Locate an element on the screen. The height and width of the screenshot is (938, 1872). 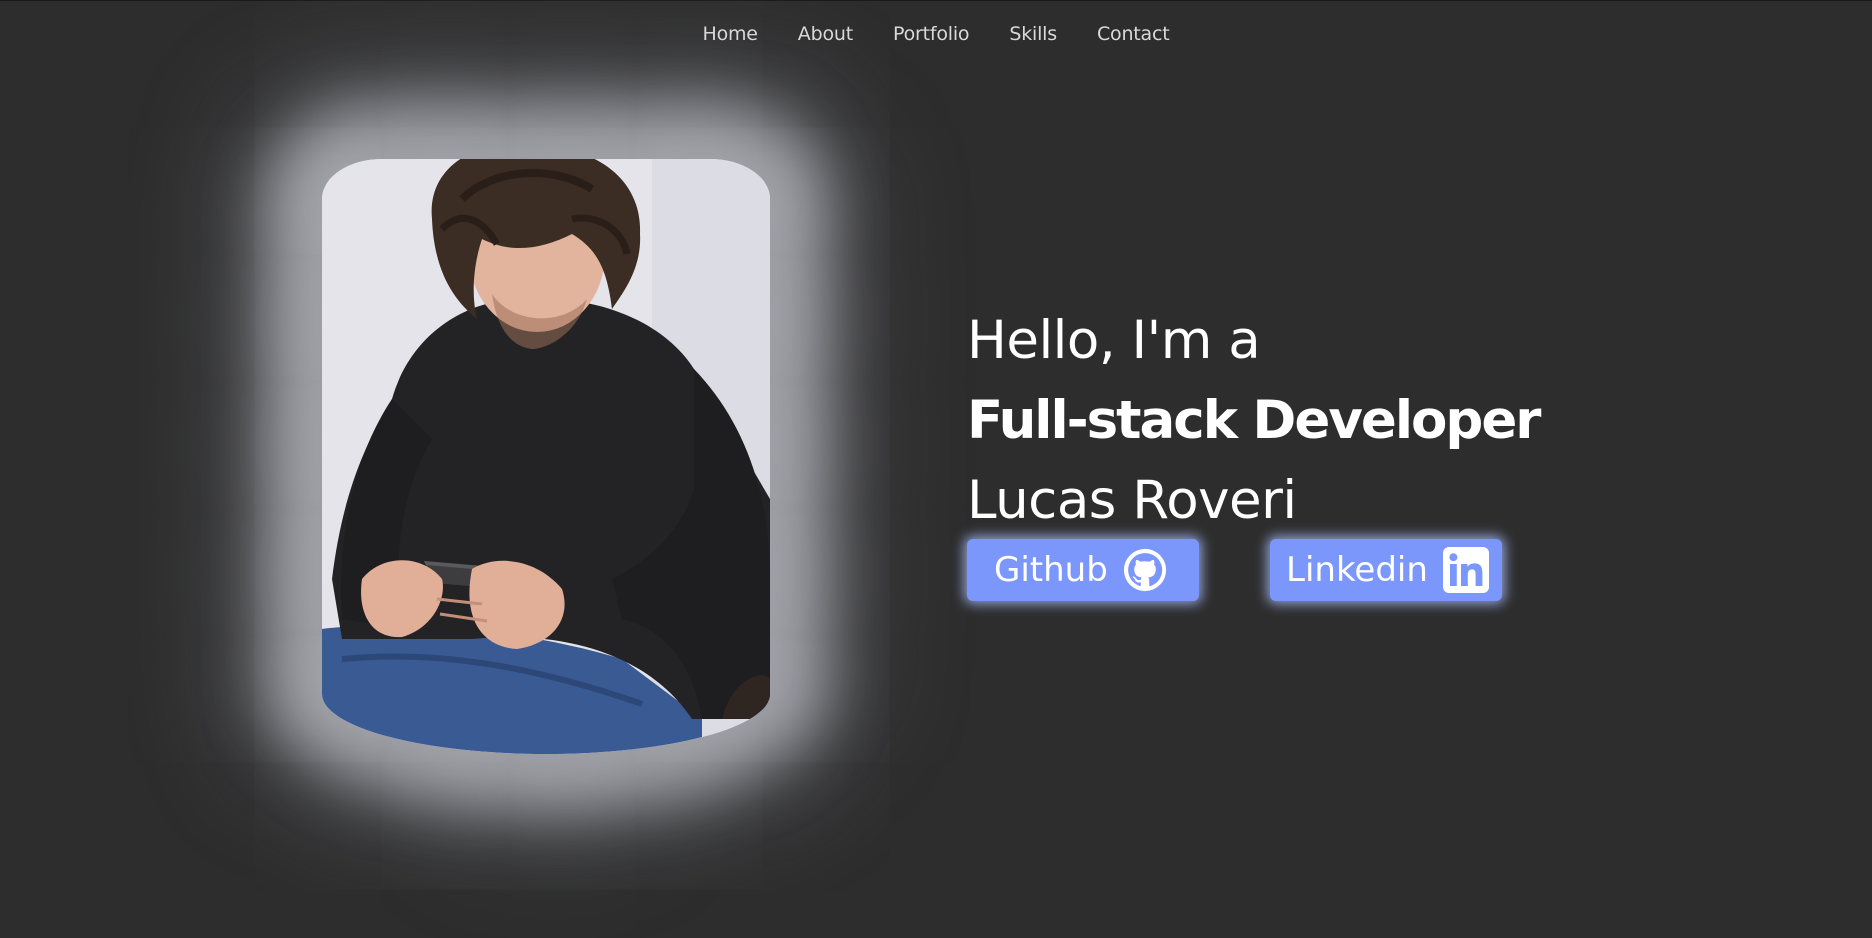
nav-contact-link: Contact is located at coordinates (1133, 34).